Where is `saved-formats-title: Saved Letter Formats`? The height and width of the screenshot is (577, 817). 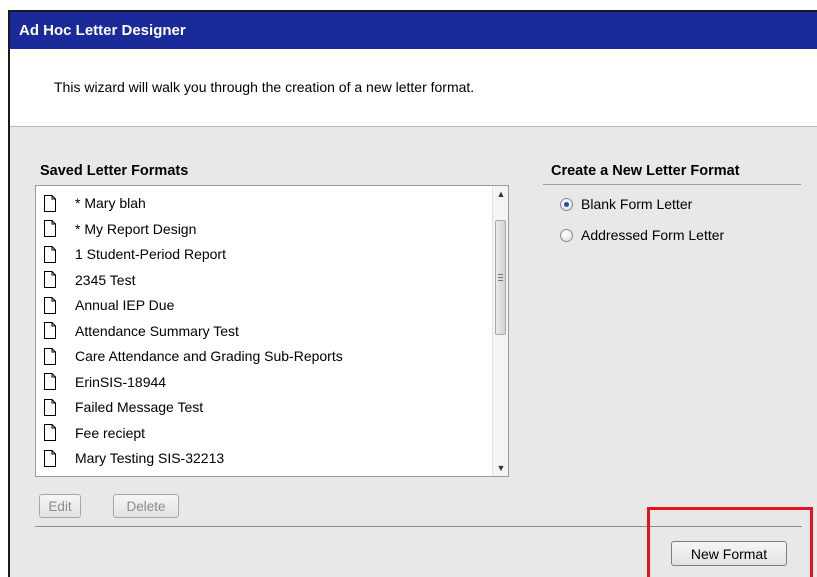
saved-formats-title: Saved Letter Formats is located at coordinates (114, 171).